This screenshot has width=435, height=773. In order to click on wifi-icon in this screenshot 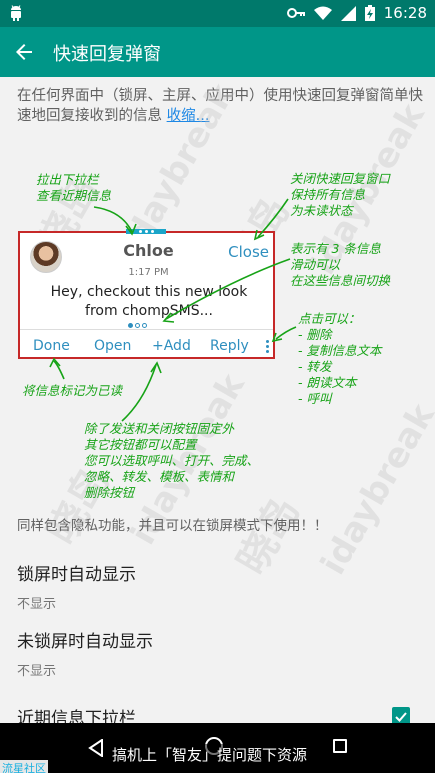, I will do `click(322, 13)`.